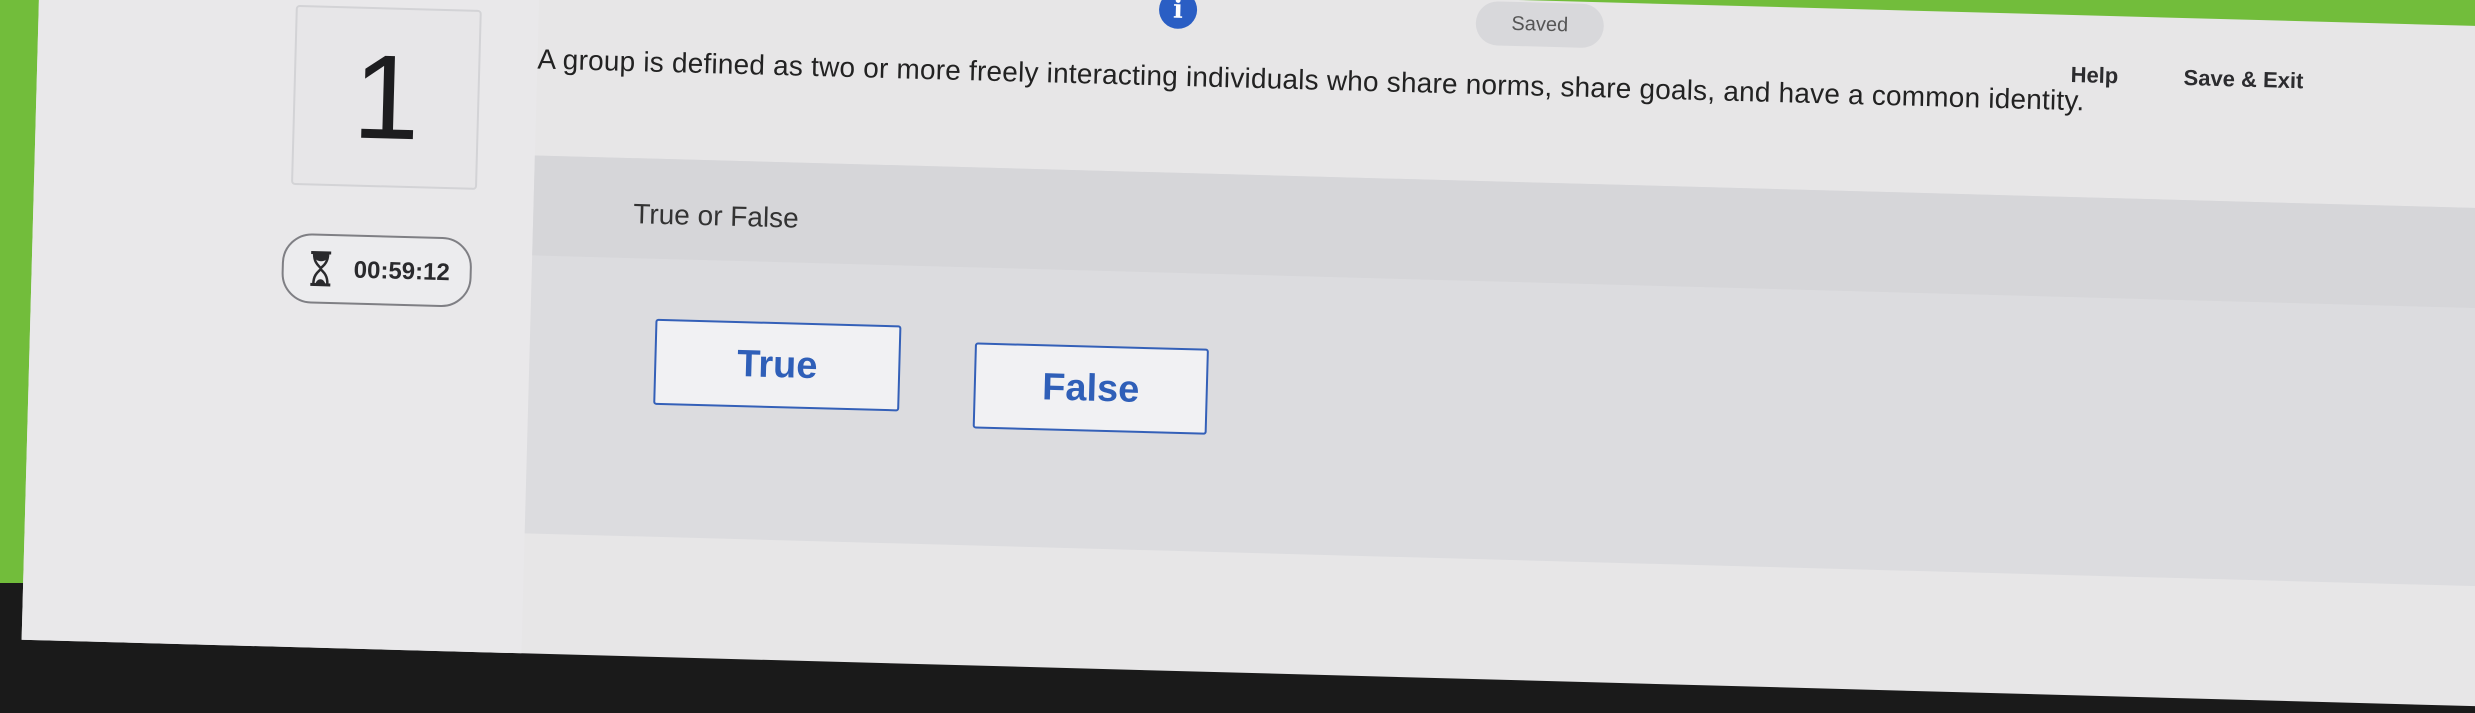  What do you see at coordinates (2243, 79) in the screenshot?
I see `save-exit-link: Save & Exit` at bounding box center [2243, 79].